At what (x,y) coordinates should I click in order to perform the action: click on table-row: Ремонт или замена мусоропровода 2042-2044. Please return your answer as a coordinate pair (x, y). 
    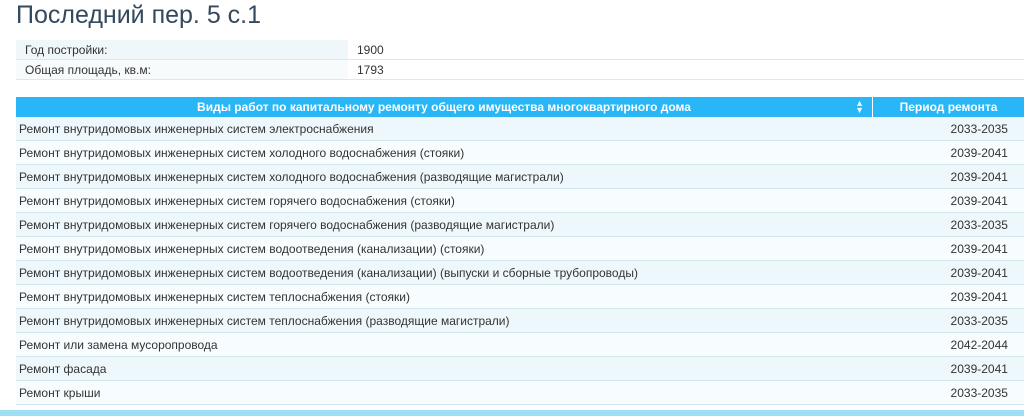
    Looking at the image, I should click on (520, 344).